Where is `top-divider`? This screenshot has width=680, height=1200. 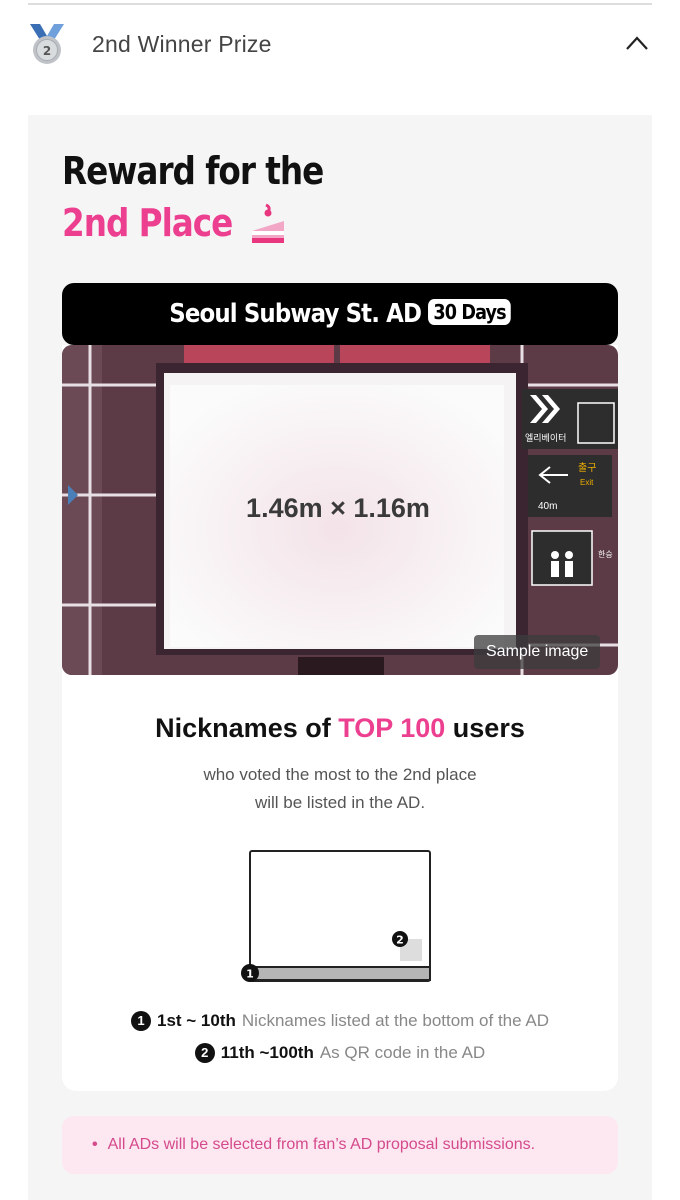 top-divider is located at coordinates (340, 4).